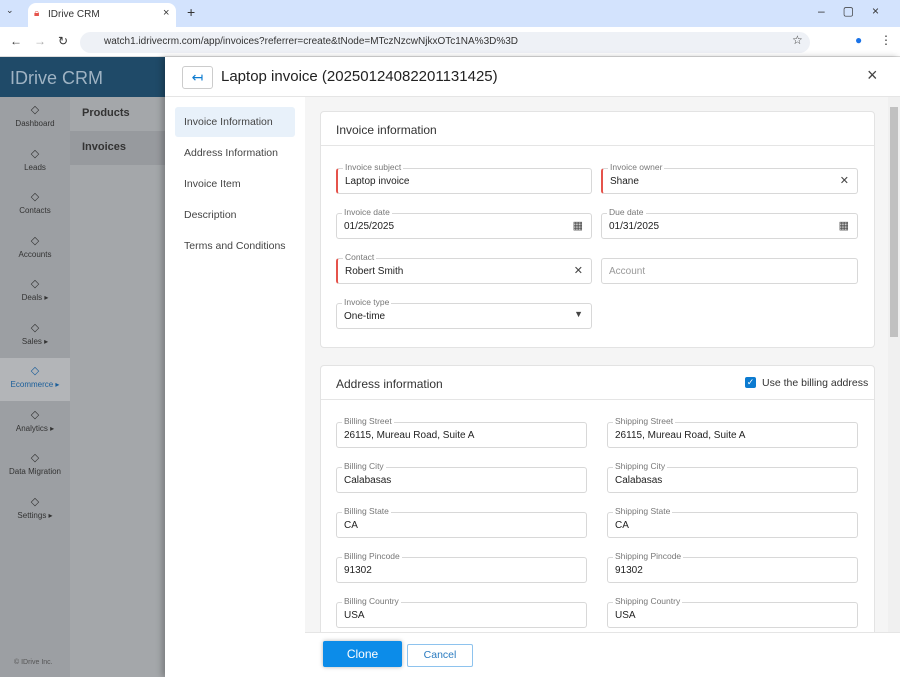 The height and width of the screenshot is (677, 900). What do you see at coordinates (35, 423) in the screenshot?
I see `sidebar-item-analytics: ◇ Analytics ▸` at bounding box center [35, 423].